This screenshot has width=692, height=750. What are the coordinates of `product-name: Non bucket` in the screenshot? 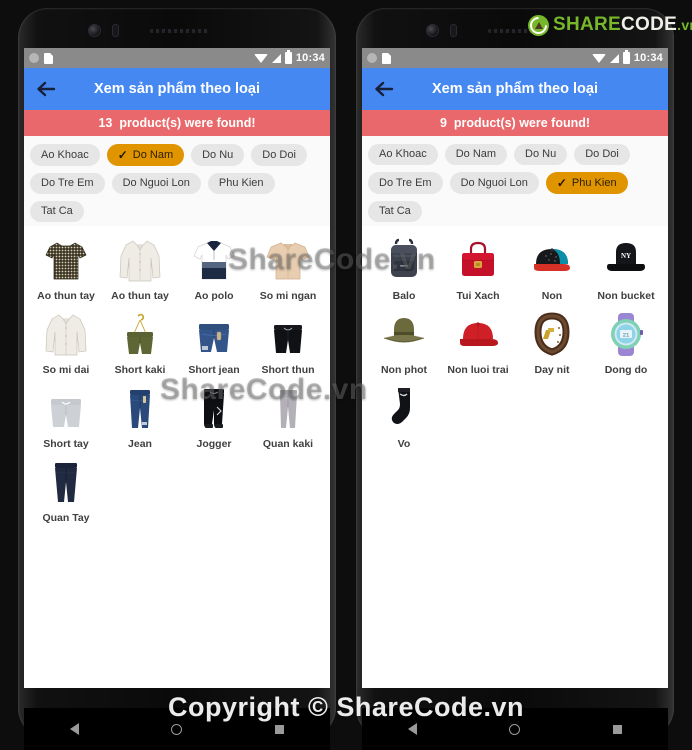 It's located at (626, 296).